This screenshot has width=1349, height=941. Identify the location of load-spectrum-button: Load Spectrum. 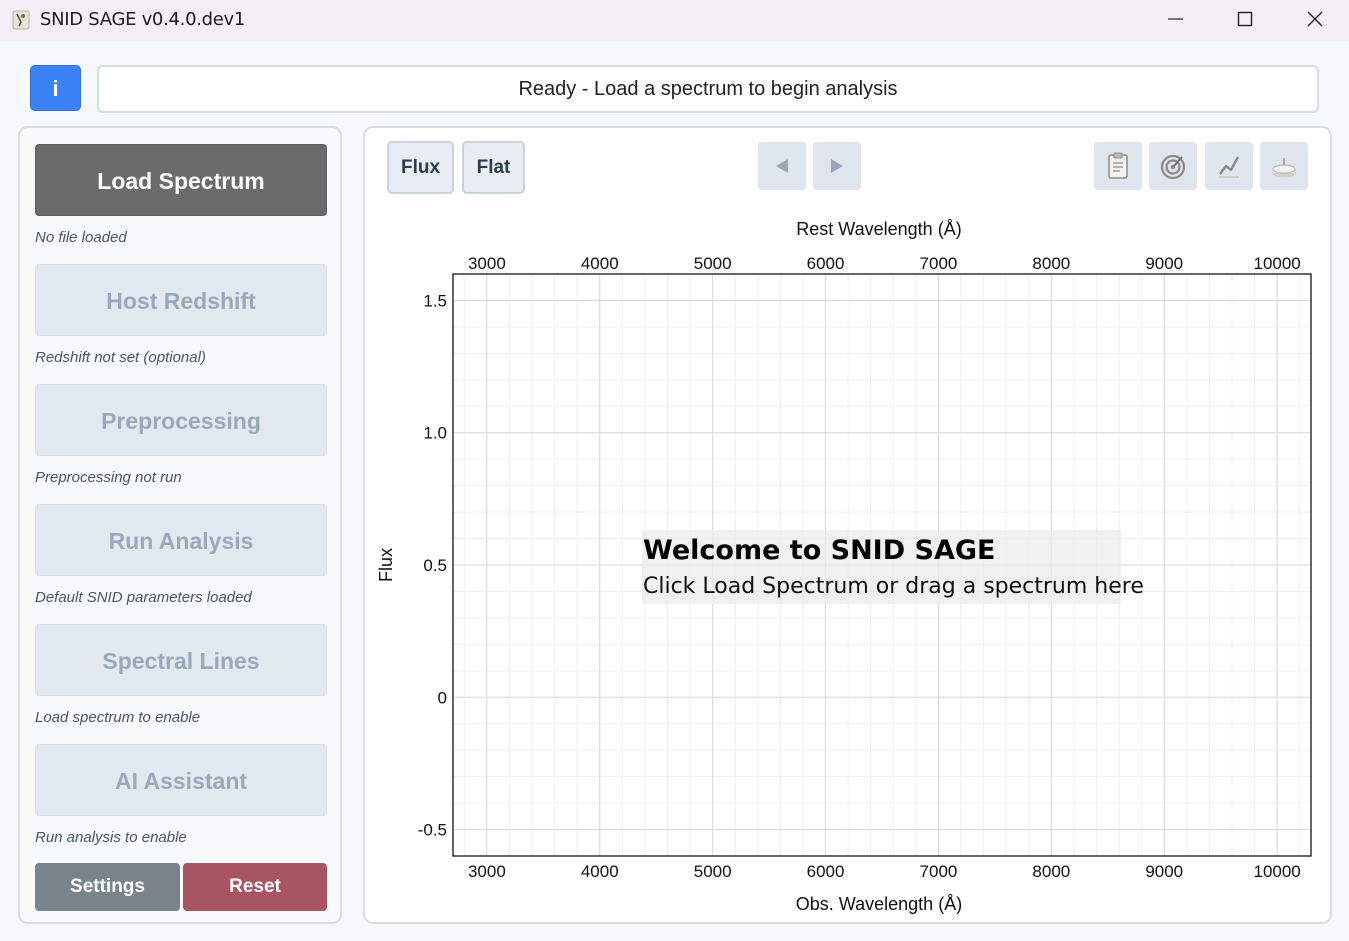
(181, 180).